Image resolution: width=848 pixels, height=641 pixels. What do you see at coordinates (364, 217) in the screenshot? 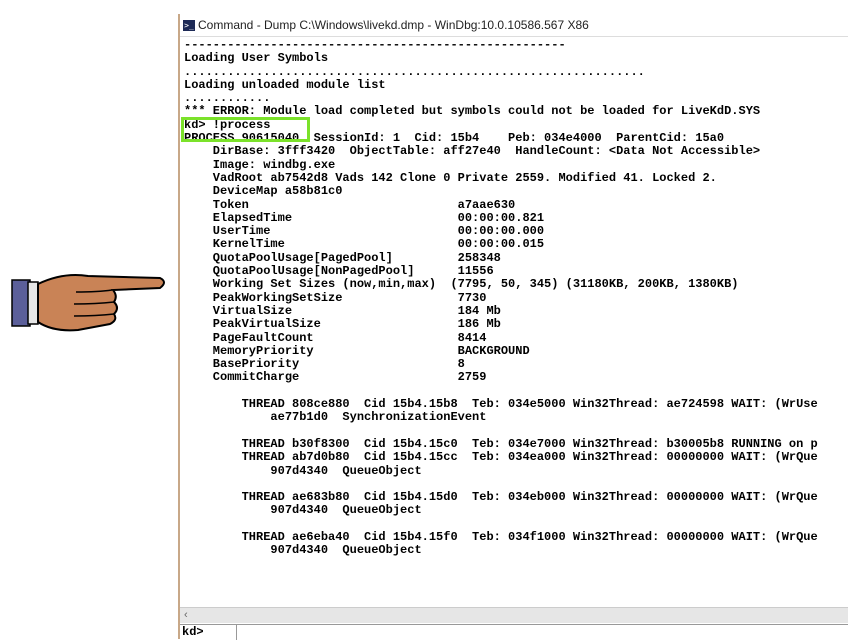
I see `output-line: ElapsedTime 00:00:00.821` at bounding box center [364, 217].